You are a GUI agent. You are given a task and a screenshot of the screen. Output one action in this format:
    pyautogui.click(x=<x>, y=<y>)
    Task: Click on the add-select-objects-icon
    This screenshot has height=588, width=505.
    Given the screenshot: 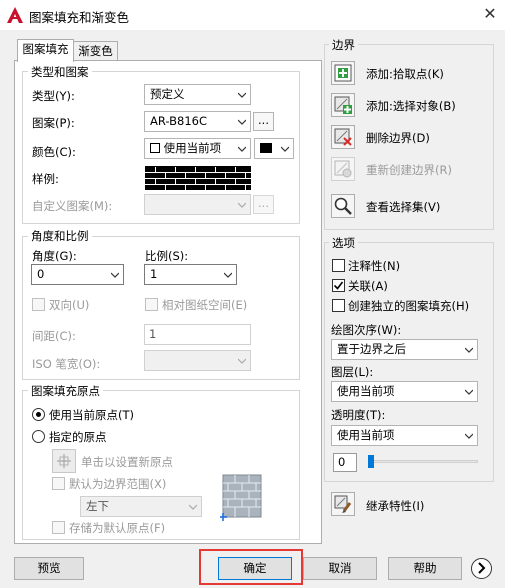 What is the action you would take?
    pyautogui.click(x=343, y=105)
    